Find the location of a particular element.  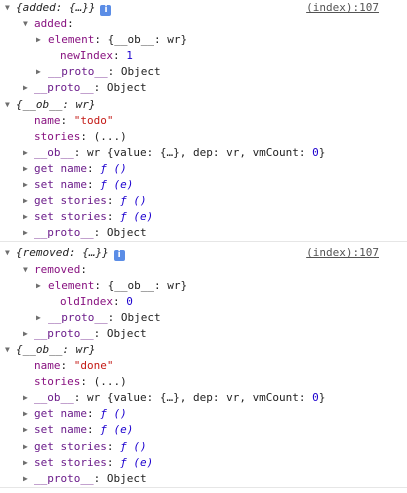

name-property: name: "todo" is located at coordinates (74, 120).